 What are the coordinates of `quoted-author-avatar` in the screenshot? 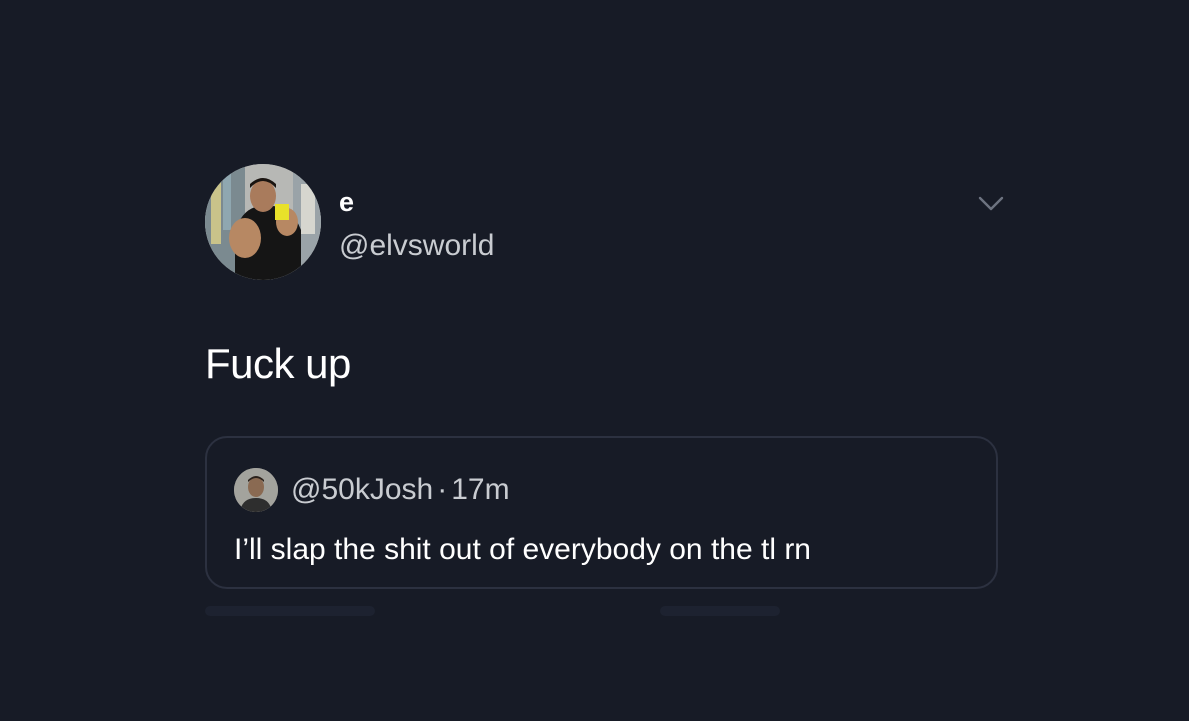 It's located at (256, 490).